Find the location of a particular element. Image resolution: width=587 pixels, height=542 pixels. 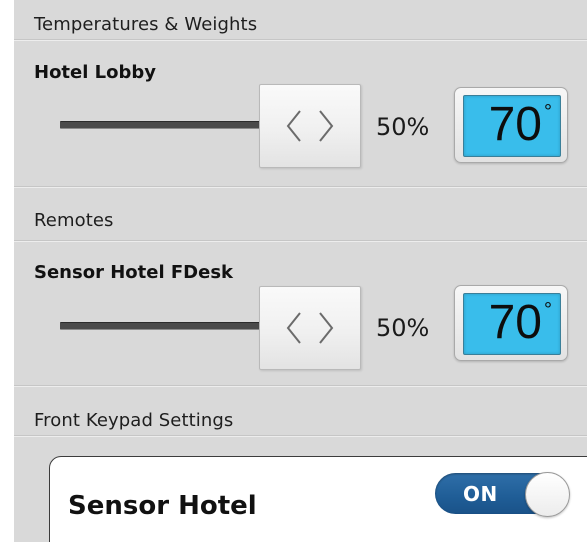

zone-slider-track-hotel-lobby is located at coordinates (160, 125).